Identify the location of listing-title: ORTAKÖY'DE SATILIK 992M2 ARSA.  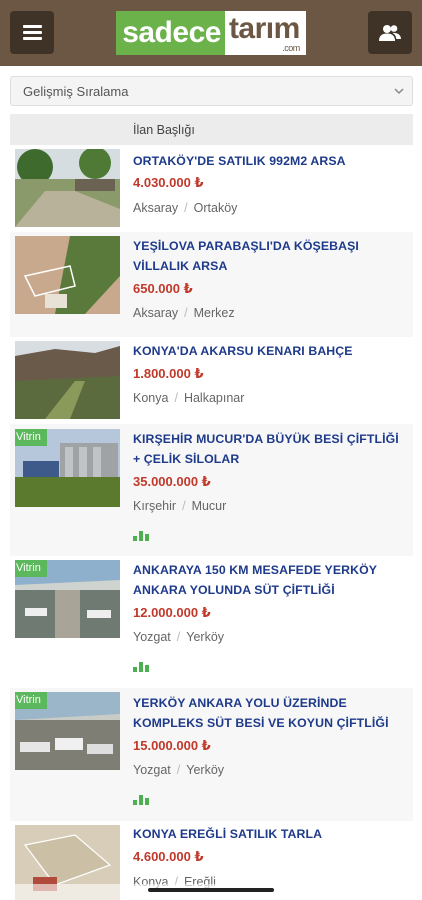
(268, 161).